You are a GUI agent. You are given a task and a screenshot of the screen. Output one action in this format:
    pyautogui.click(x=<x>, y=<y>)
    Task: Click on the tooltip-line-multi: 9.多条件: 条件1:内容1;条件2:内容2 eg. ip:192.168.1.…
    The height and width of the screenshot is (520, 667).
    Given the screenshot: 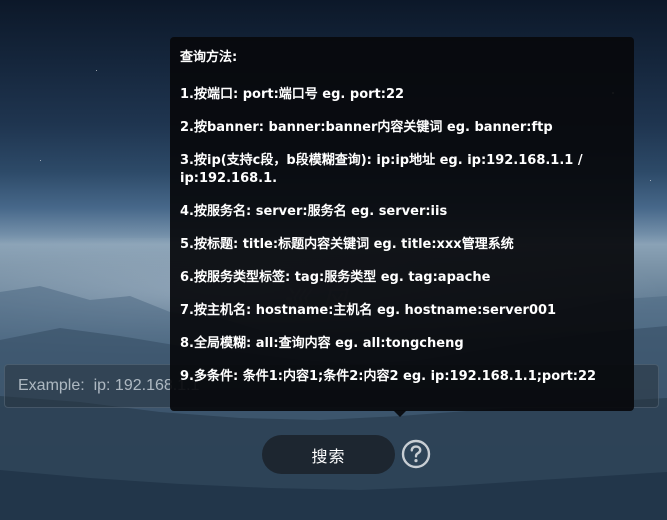 What is the action you would take?
    pyautogui.click(x=388, y=376)
    